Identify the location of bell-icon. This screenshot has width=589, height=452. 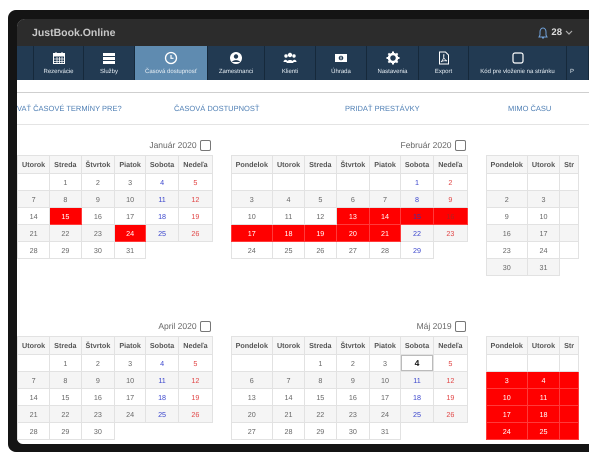
(543, 32).